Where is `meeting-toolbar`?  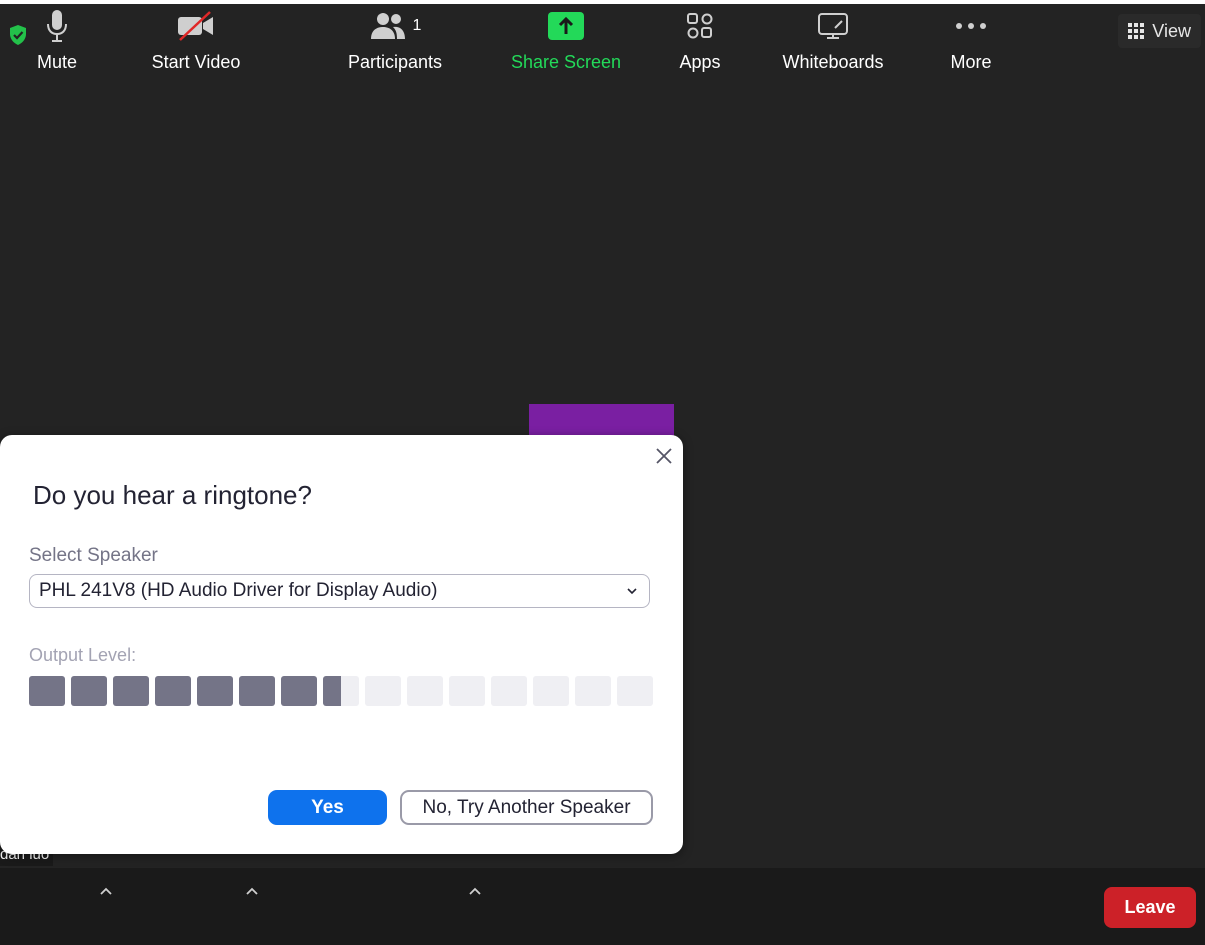 meeting-toolbar is located at coordinates (602, 906).